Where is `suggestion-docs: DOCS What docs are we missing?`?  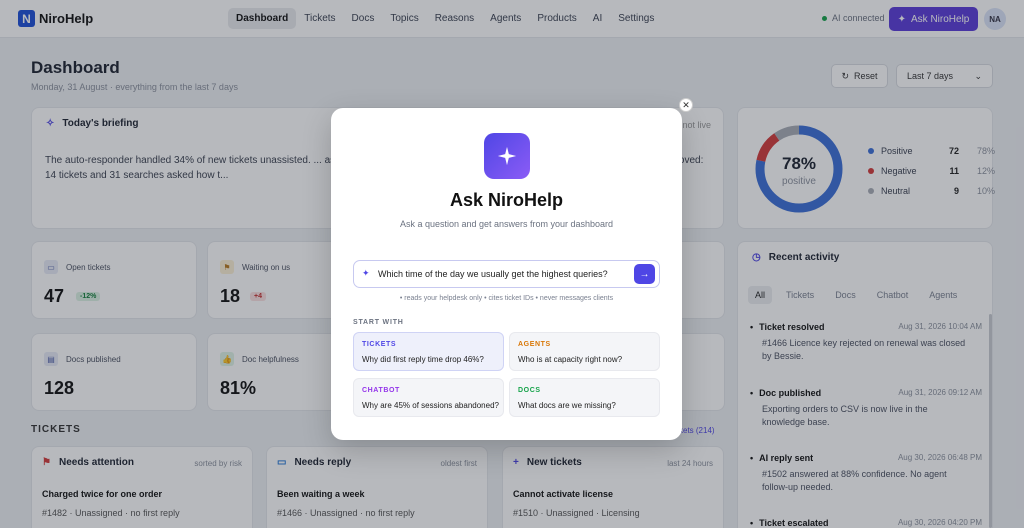 suggestion-docs: DOCS What docs are we missing? is located at coordinates (584, 397).